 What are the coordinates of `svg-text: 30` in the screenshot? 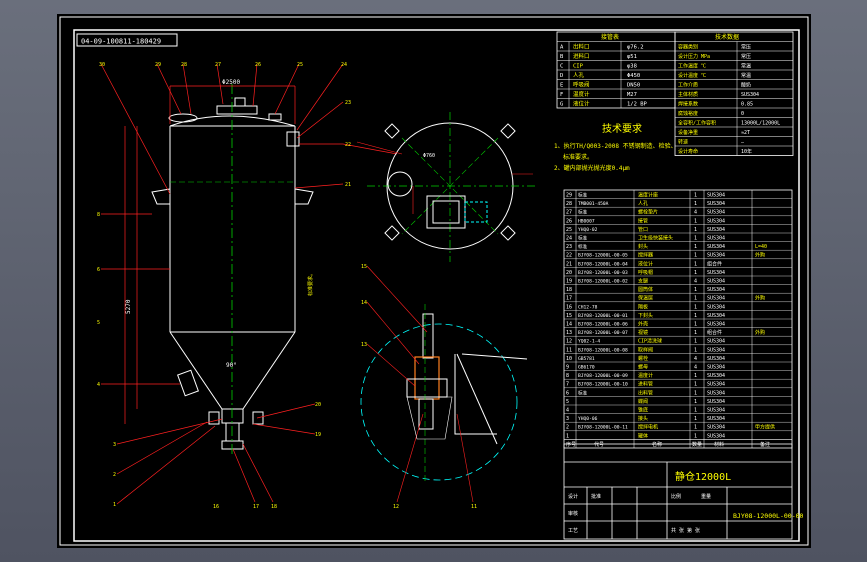 It's located at (102, 65).